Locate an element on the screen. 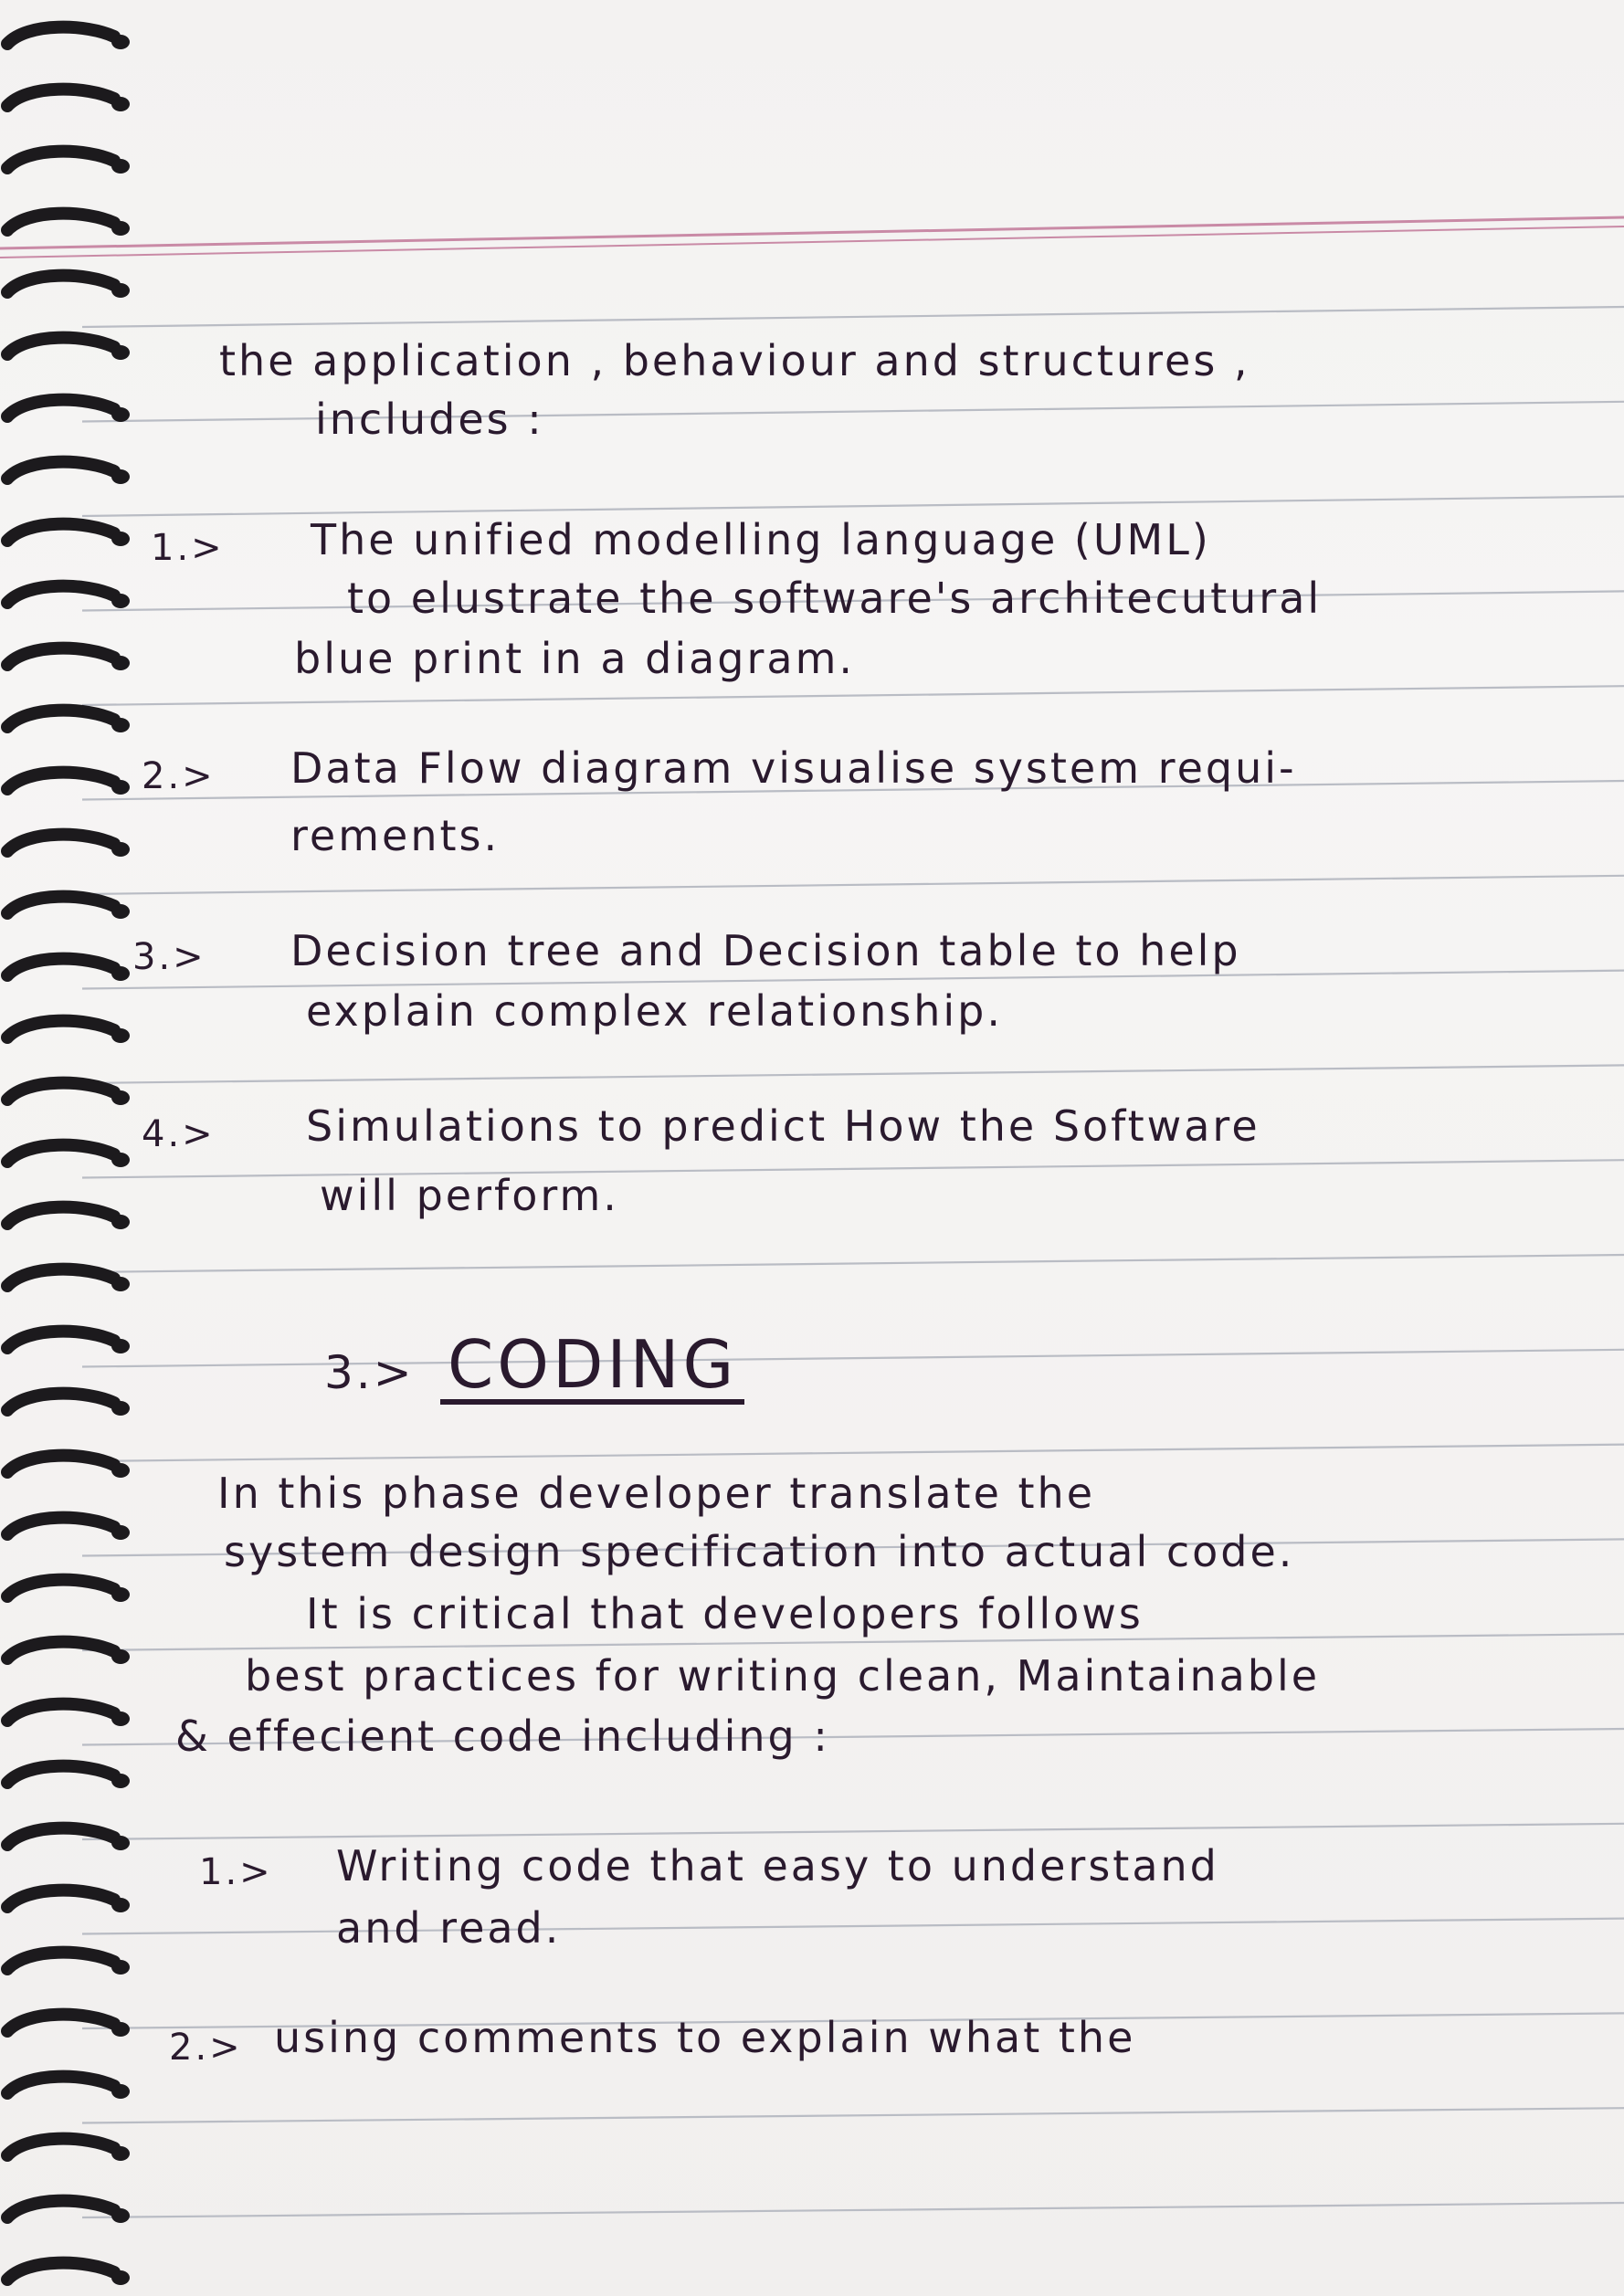 The image size is (1624, 2296). list-item-line: Writing code that easy to understand is located at coordinates (778, 1866).